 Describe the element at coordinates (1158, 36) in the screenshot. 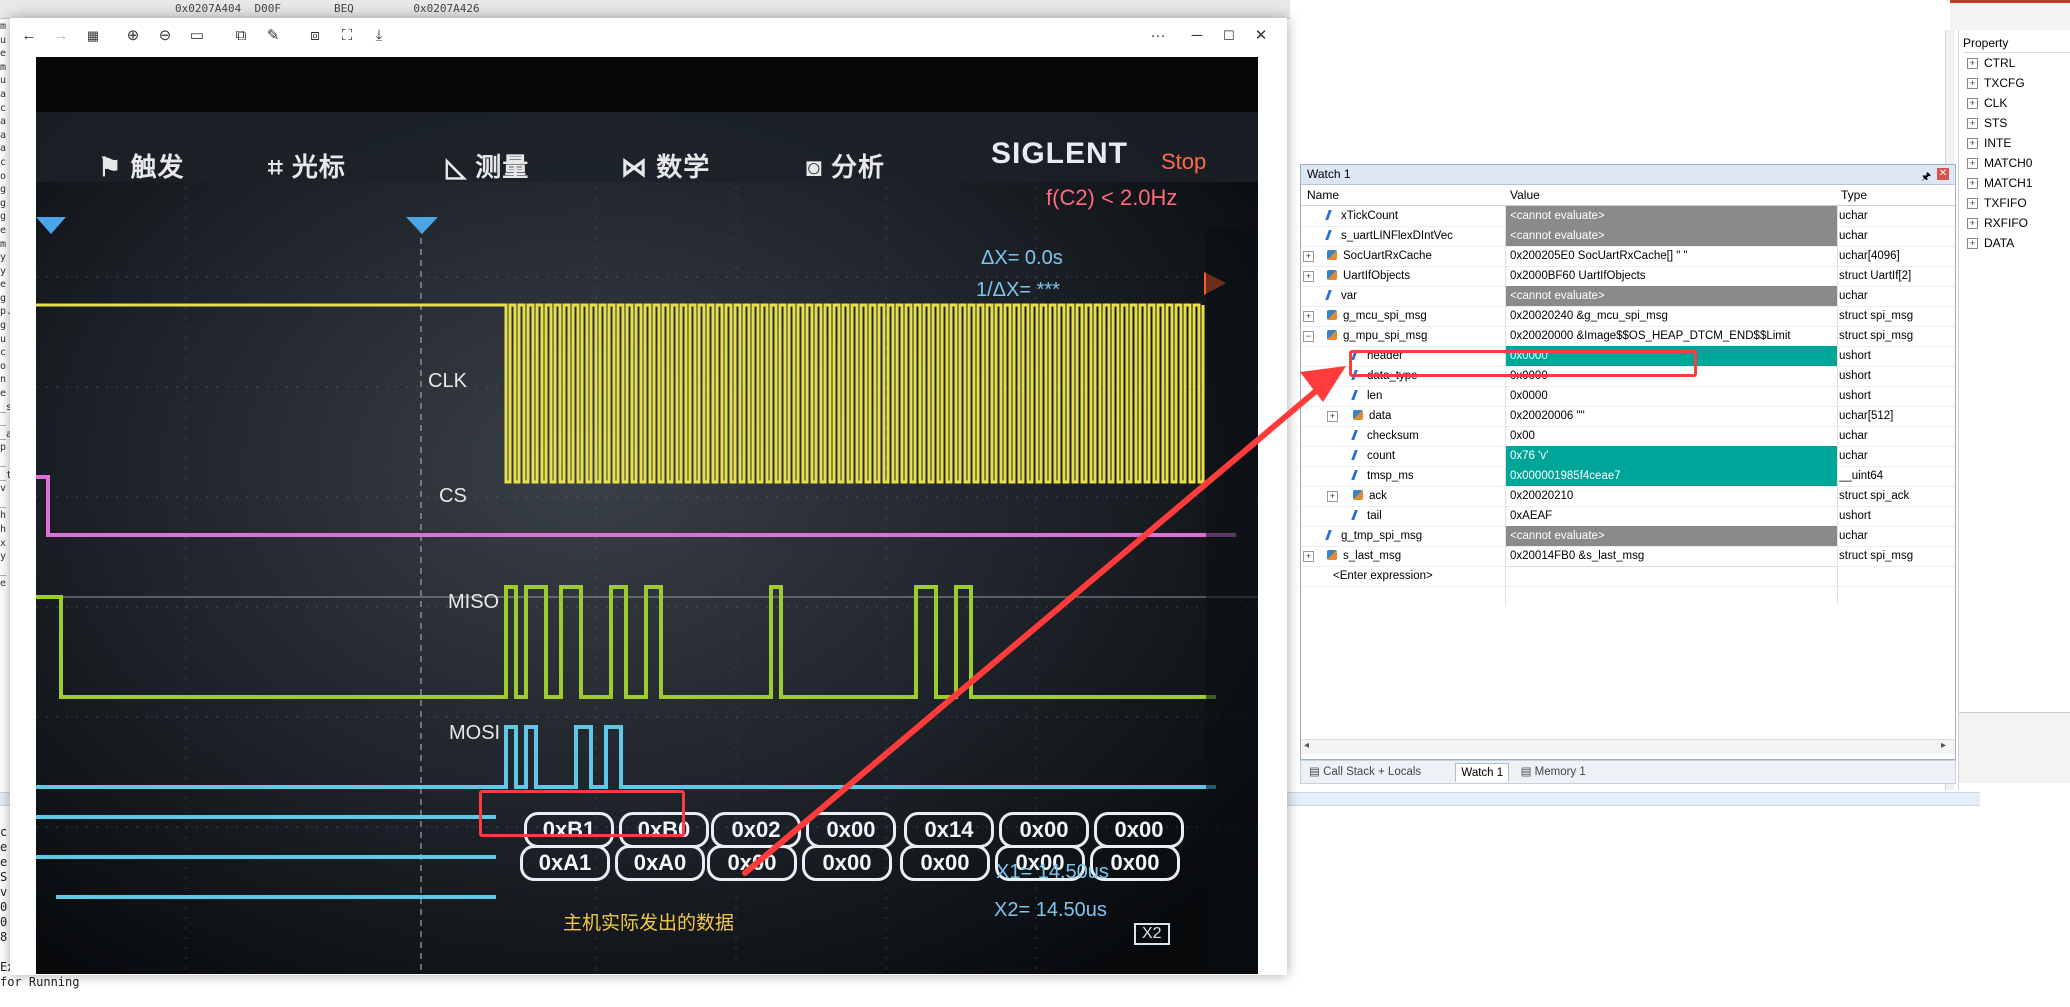

I see `more-icon: ···` at that location.